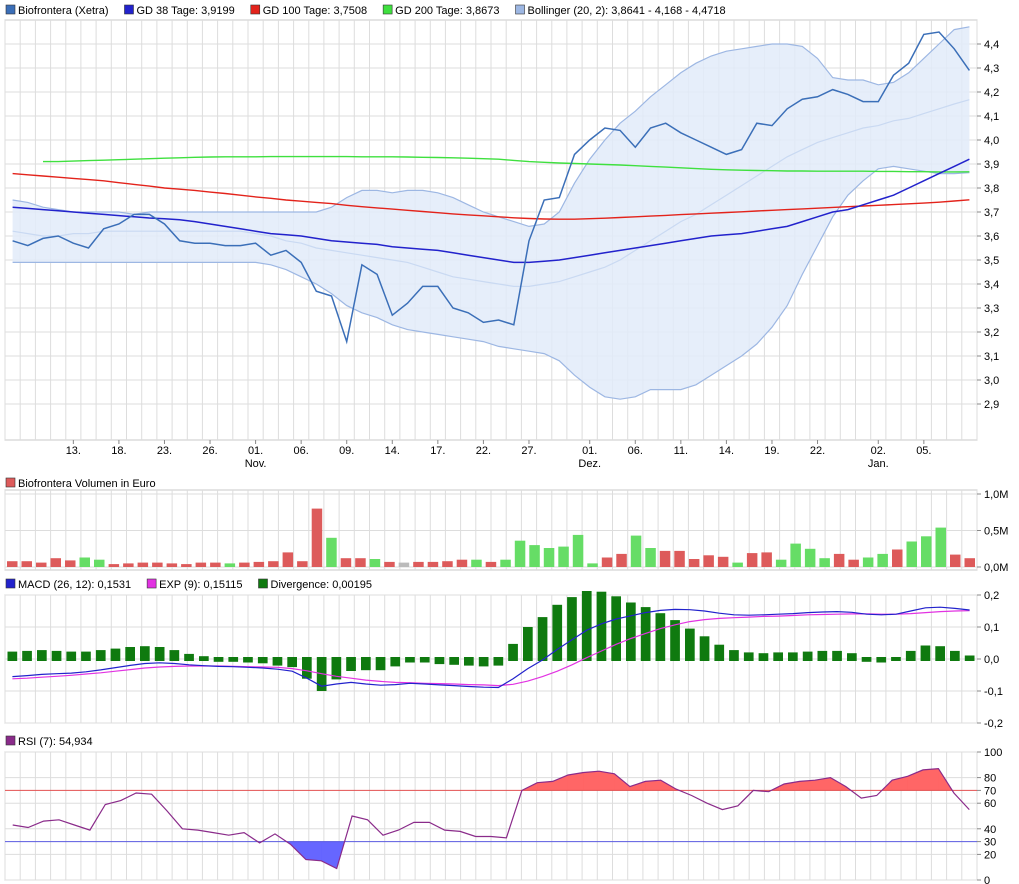 This screenshot has width=1019, height=884. I want to click on x-tick-label: 17., so click(437, 451).